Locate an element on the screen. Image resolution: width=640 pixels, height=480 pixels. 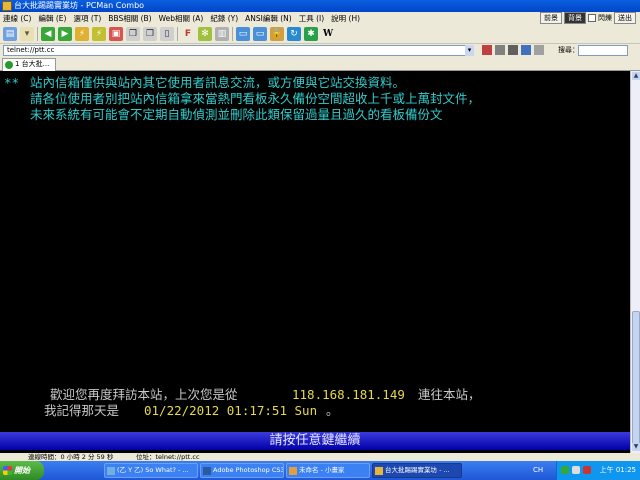
ansi-icon: ▥ is located at coordinates (222, 34).